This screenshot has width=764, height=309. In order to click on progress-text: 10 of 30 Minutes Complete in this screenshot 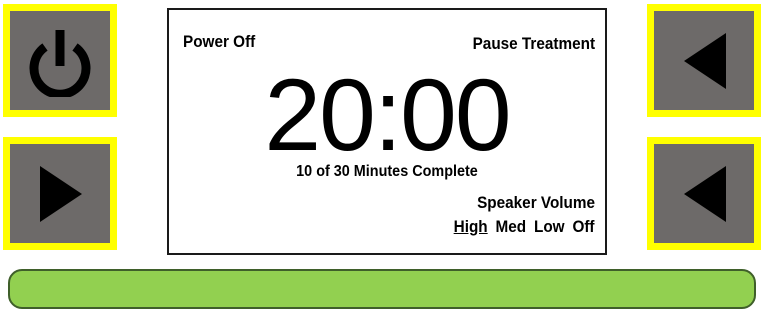, I will do `click(387, 171)`.